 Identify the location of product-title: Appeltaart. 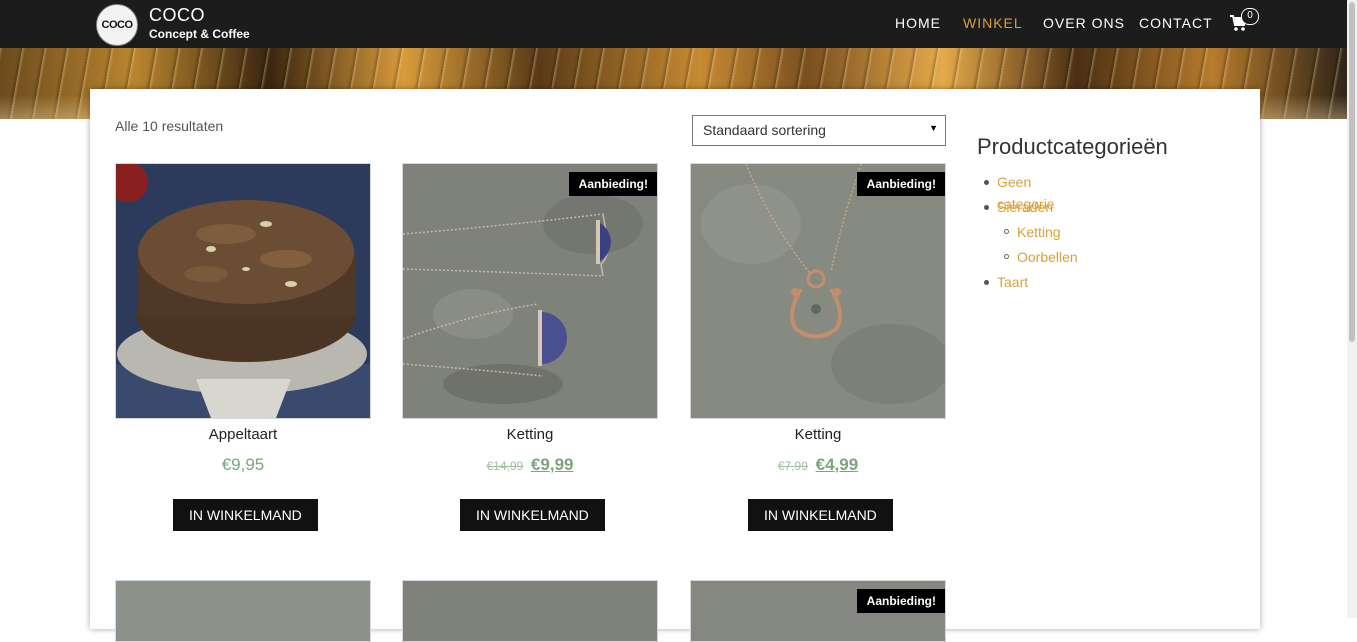
(243, 434).